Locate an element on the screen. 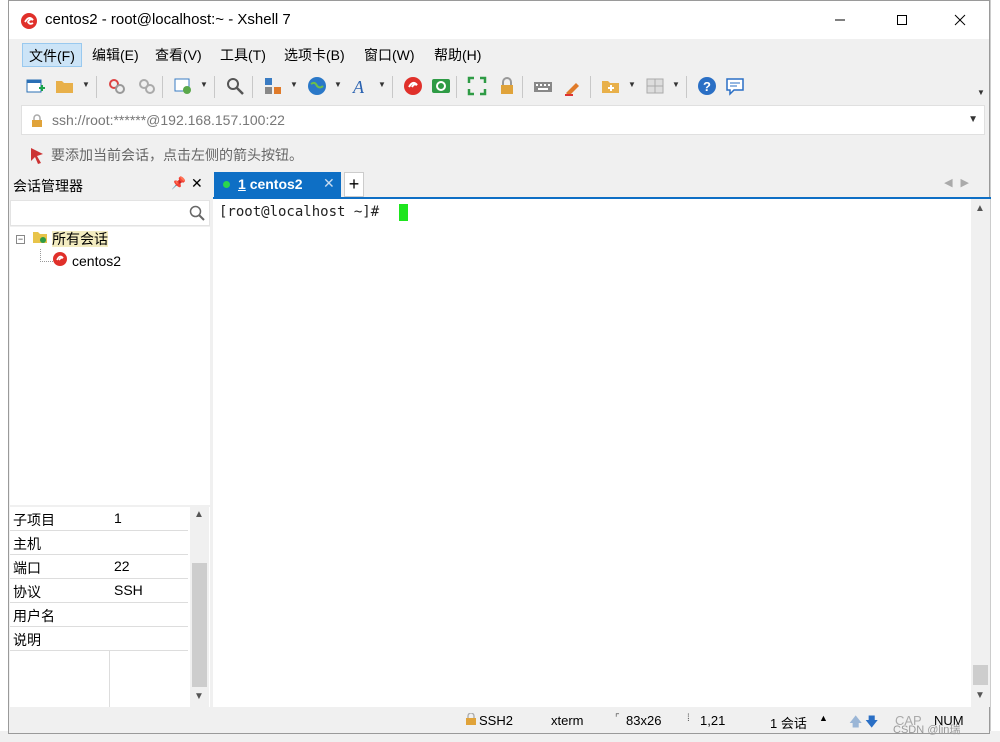  address-text: ssh://root:******@192.168.157.100:22 is located at coordinates (168, 120).